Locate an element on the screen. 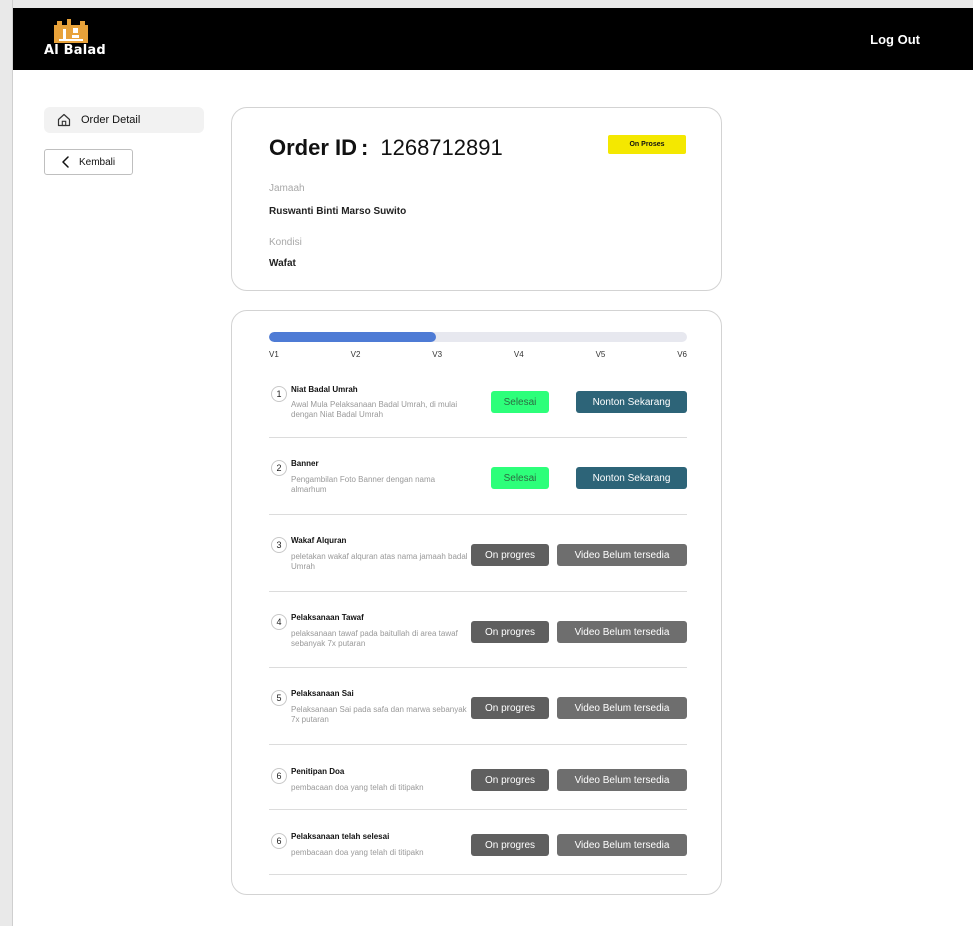  step-number: 4 is located at coordinates (279, 622).